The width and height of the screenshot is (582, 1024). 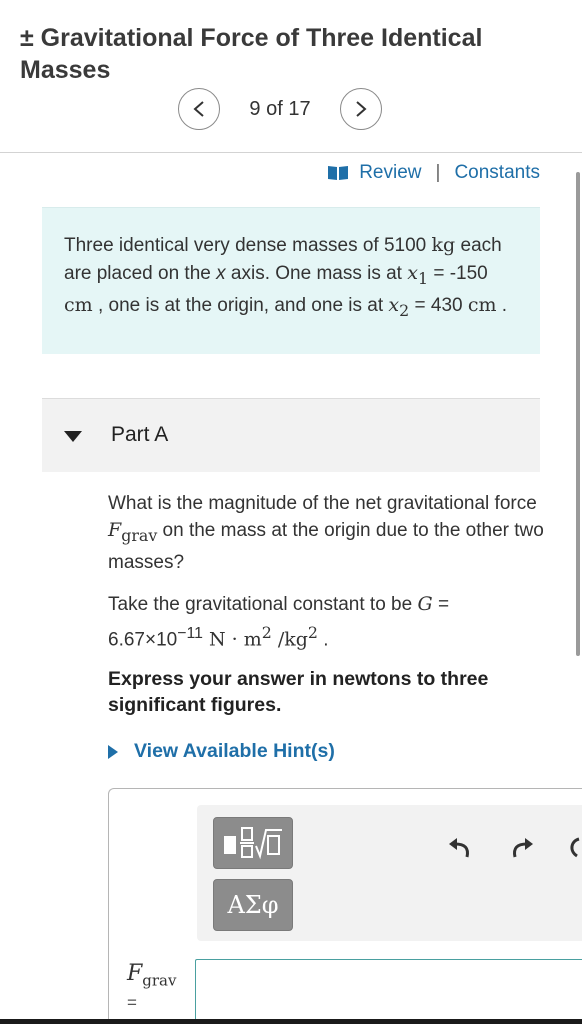 I want to click on answer-equals: =, so click(x=132, y=1002).